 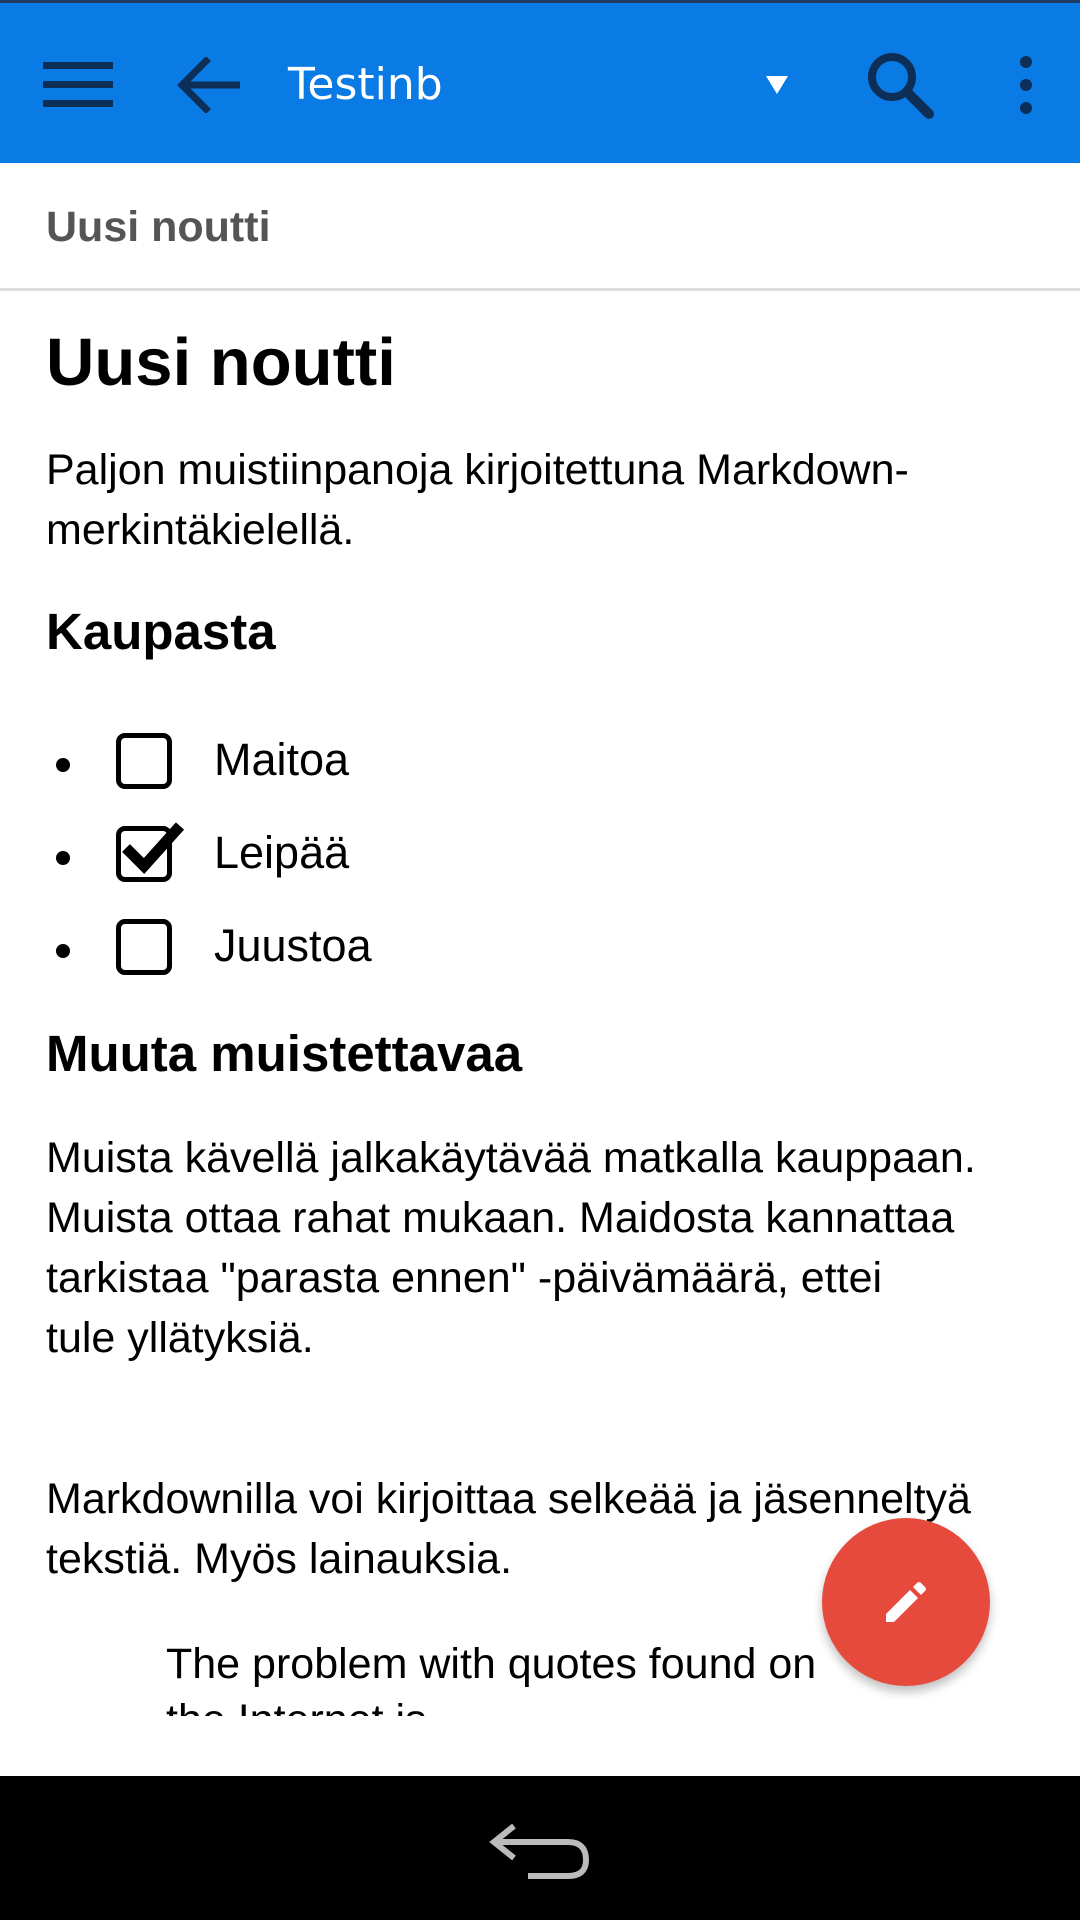 I want to click on note-heading: Uusi noutti, so click(x=221, y=362).